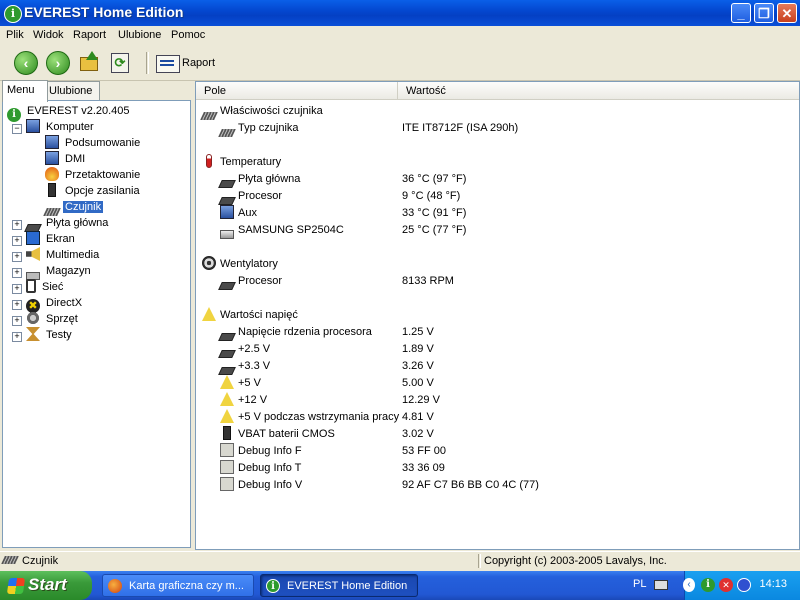 The height and width of the screenshot is (600, 800). What do you see at coordinates (497, 332) in the screenshot?
I see `list-item: Napięcie rdzenia procesora 1.25 V` at bounding box center [497, 332].